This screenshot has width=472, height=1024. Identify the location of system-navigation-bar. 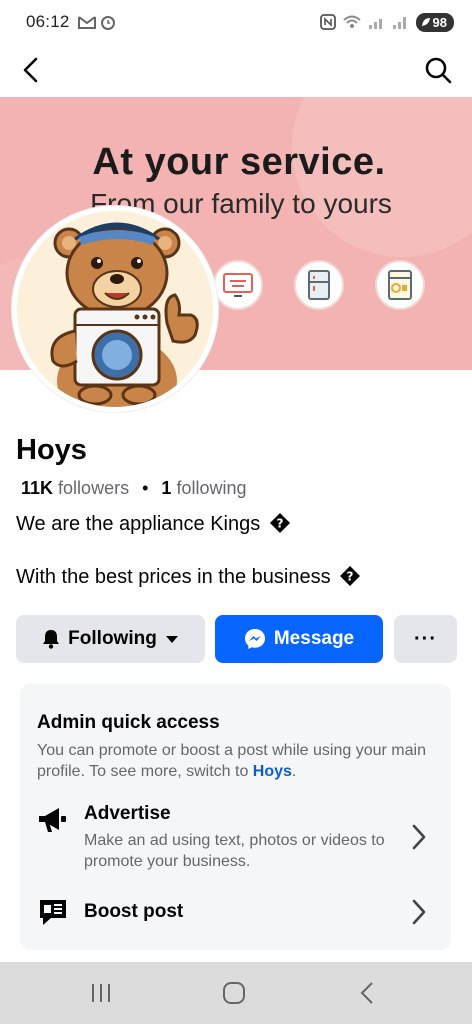
(236, 993).